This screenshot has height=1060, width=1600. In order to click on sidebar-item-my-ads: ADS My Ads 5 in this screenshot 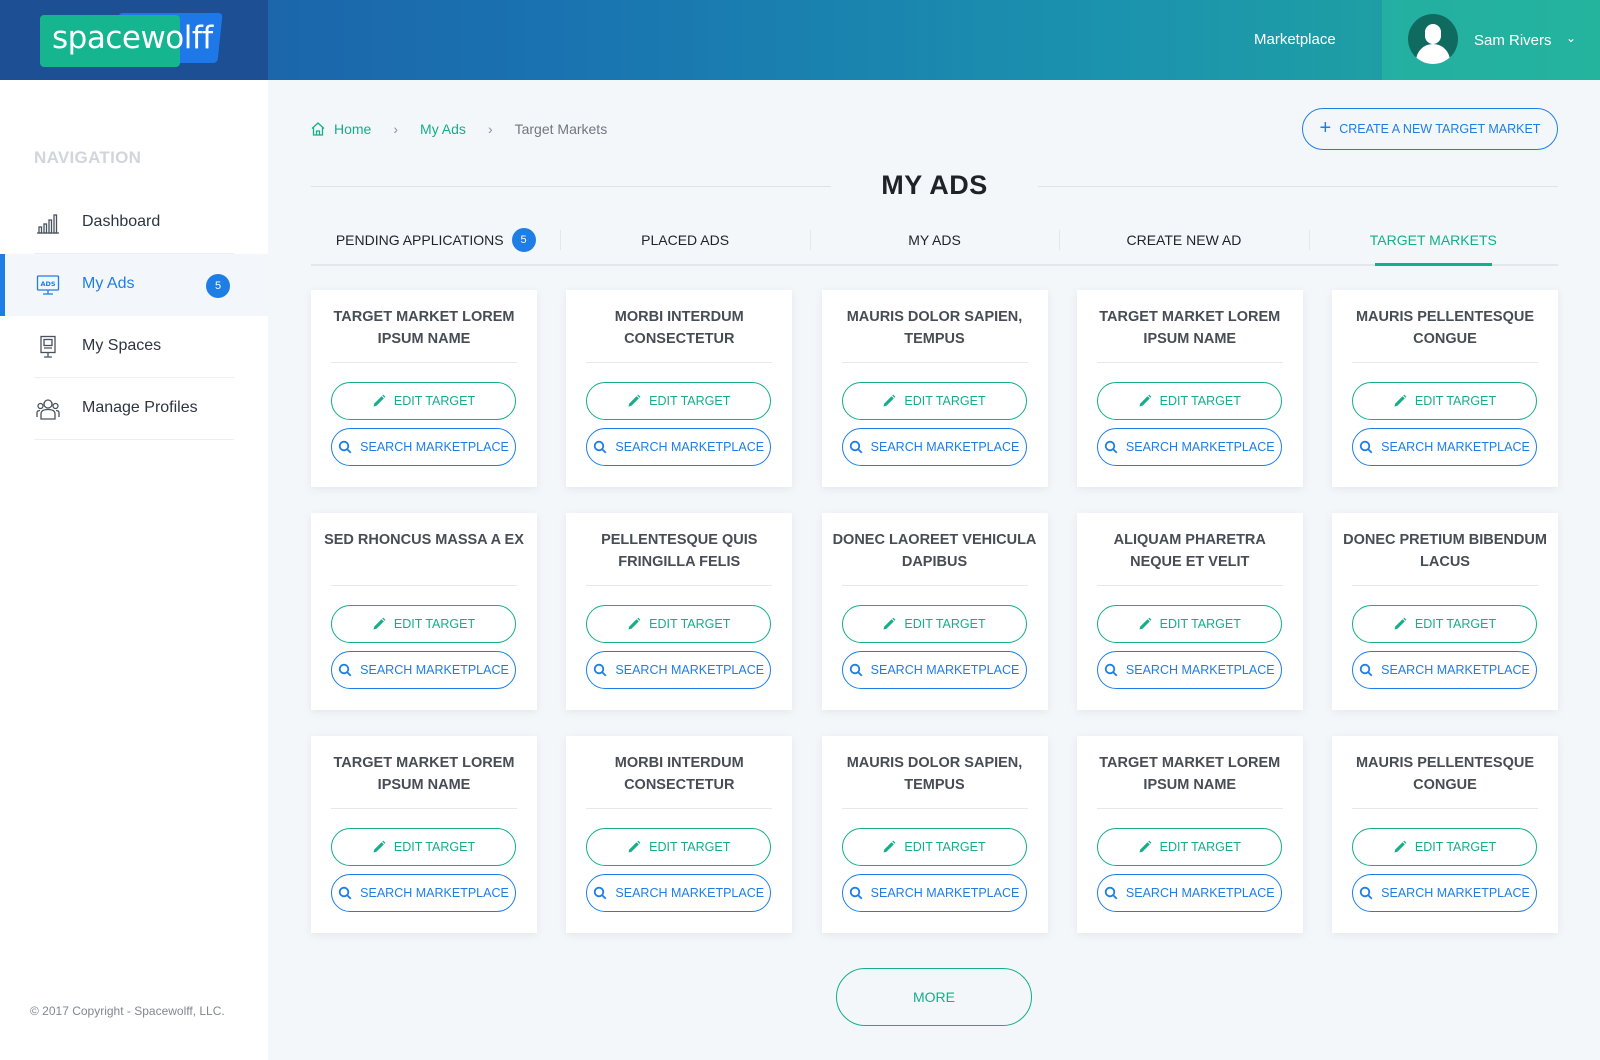, I will do `click(134, 285)`.